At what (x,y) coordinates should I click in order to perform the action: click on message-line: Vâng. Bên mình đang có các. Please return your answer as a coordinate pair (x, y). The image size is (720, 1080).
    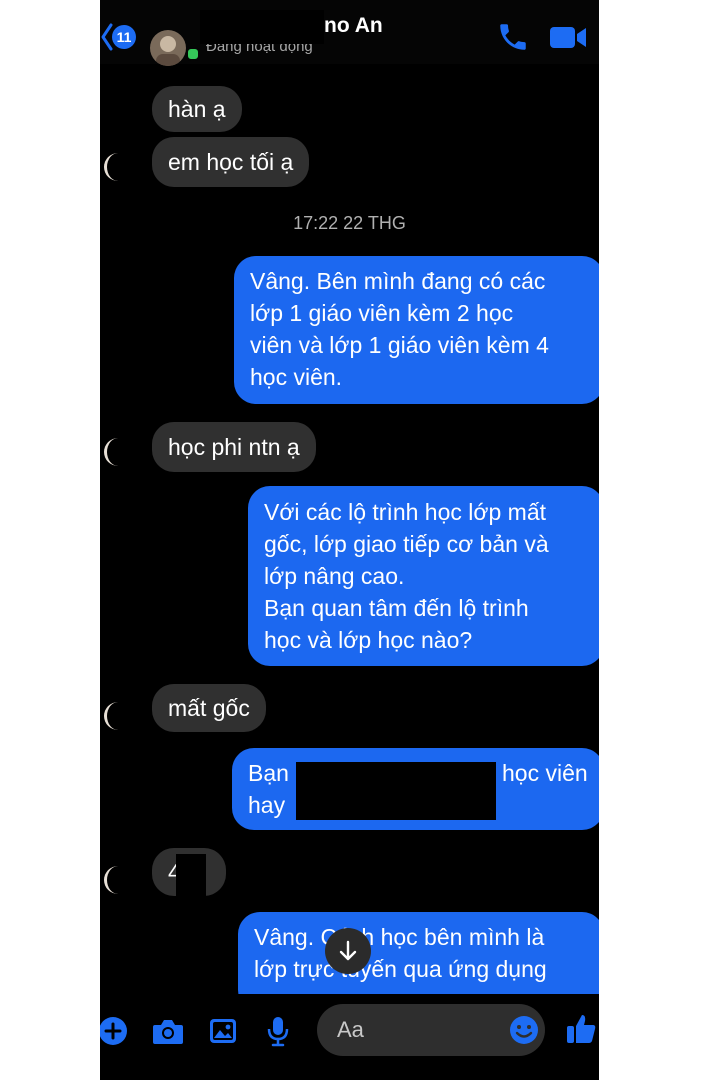
    Looking at the image, I should click on (398, 281).